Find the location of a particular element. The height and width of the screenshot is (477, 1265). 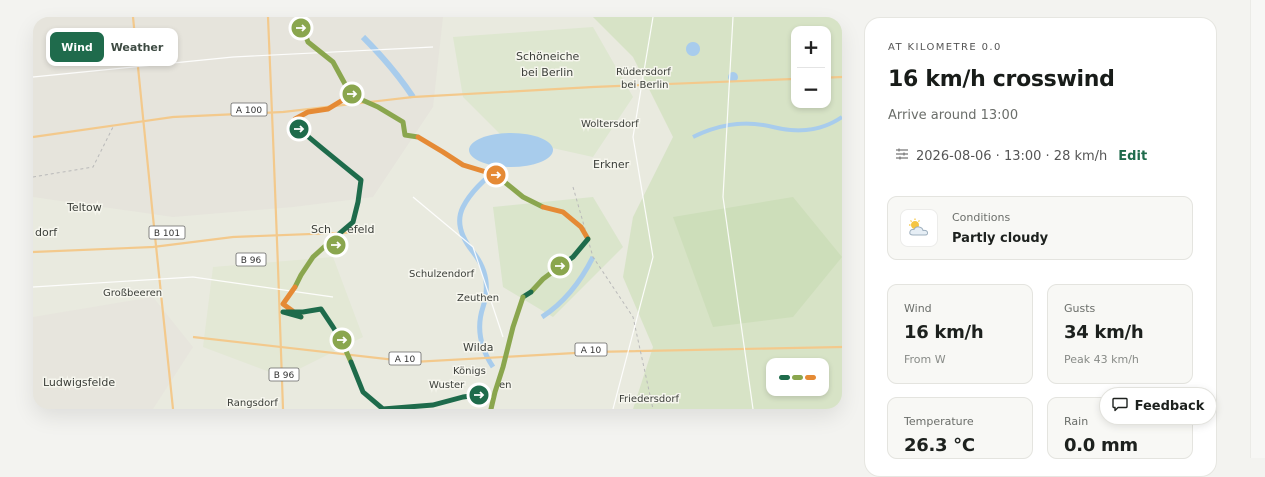

place-label: Wuster is located at coordinates (447, 385).